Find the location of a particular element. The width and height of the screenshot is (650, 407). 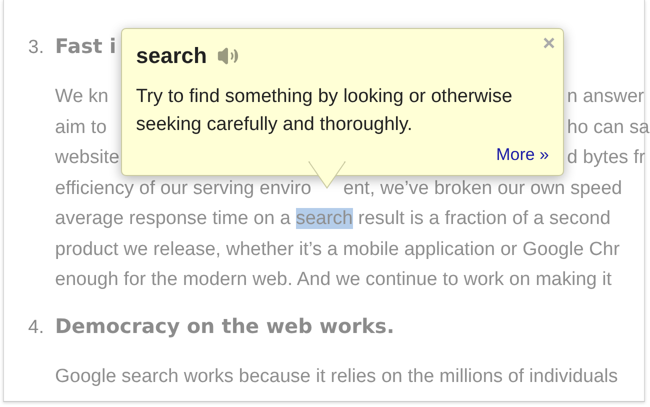

speaker-icon is located at coordinates (227, 56).